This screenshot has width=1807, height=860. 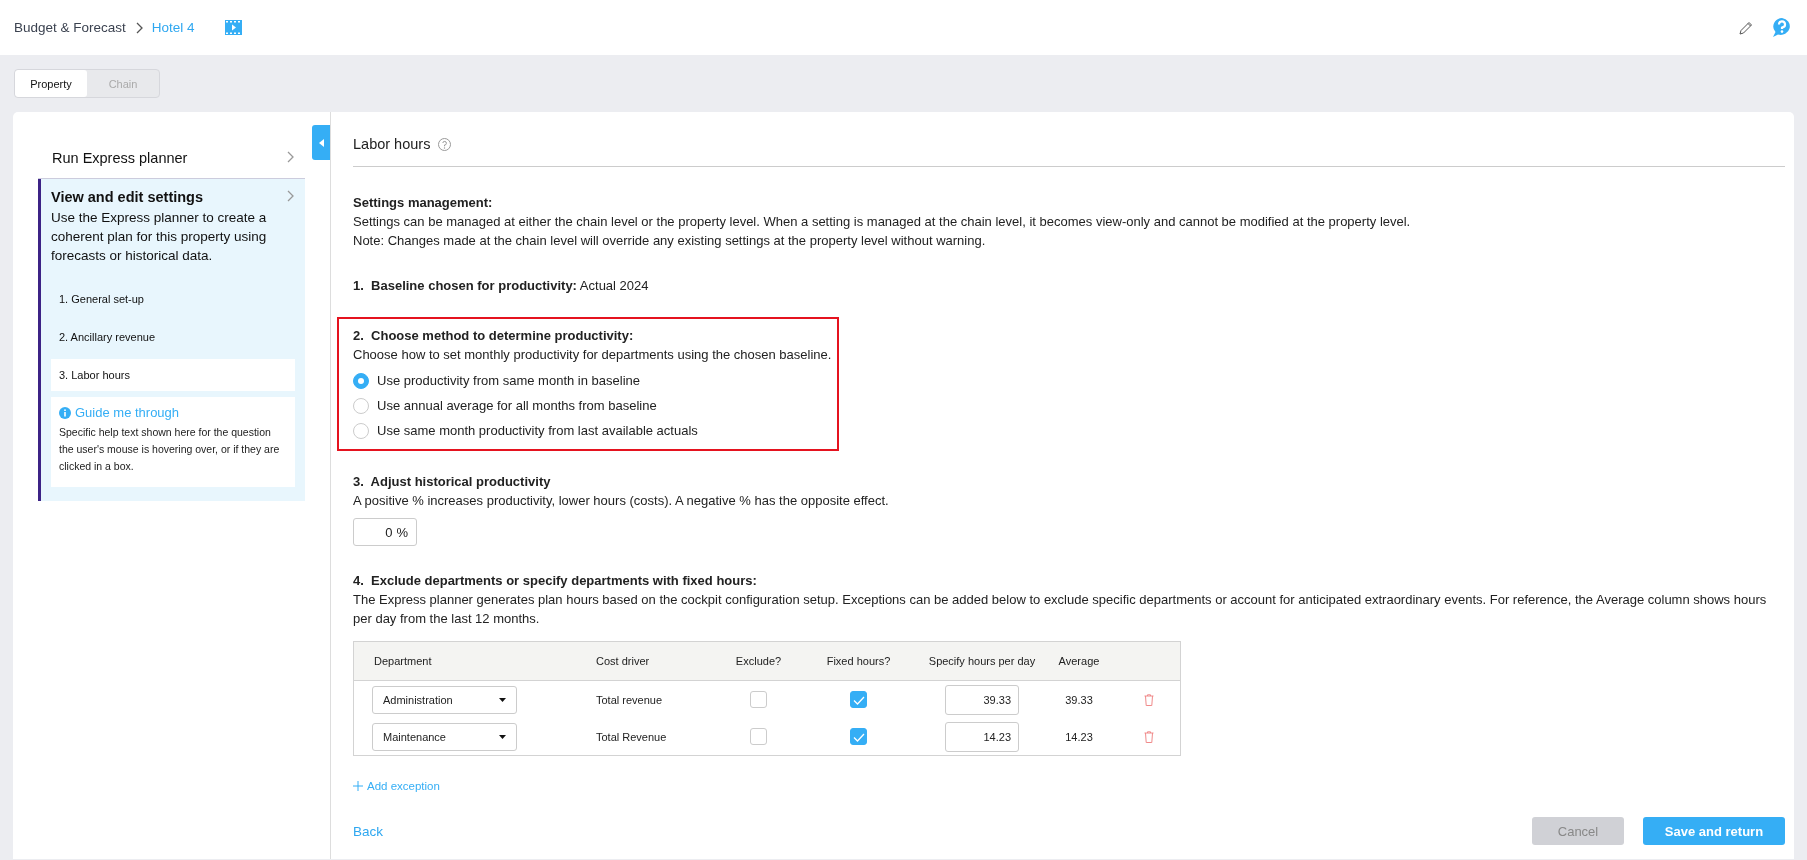 What do you see at coordinates (70, 27) in the screenshot?
I see `breadcrumb-link: Budget & Forecast` at bounding box center [70, 27].